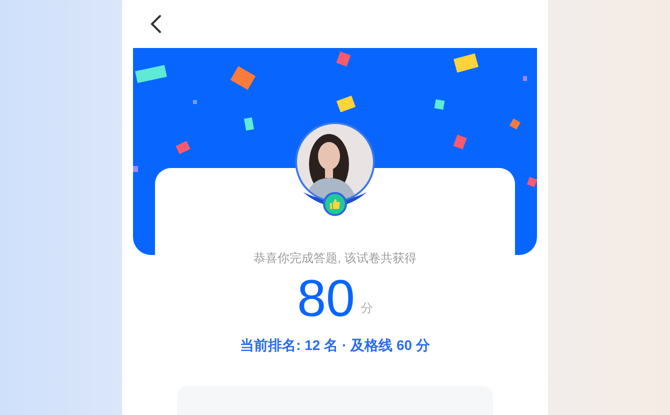 Image resolution: width=670 pixels, height=415 pixels. What do you see at coordinates (335, 345) in the screenshot?
I see `rank-info: 当前排名: 12 名 · 及格线 60 分` at bounding box center [335, 345].